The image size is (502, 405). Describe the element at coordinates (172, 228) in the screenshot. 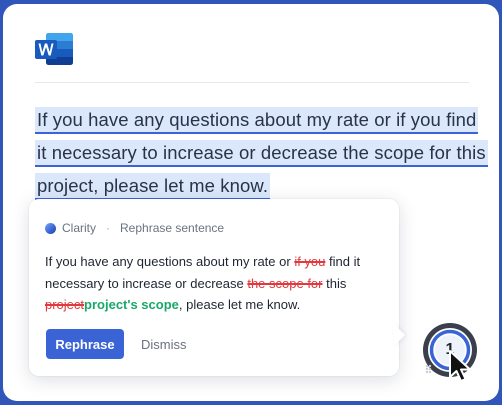

I see `suggestion-type: Rephrase sentence` at that location.